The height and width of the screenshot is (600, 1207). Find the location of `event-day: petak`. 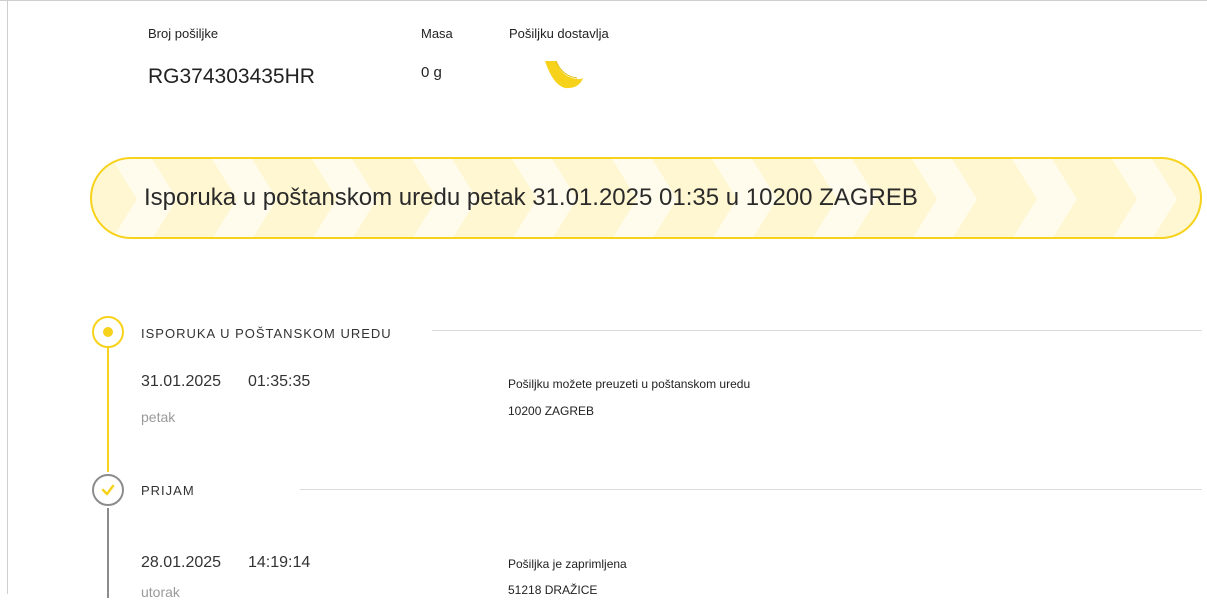

event-day: petak is located at coordinates (158, 417).